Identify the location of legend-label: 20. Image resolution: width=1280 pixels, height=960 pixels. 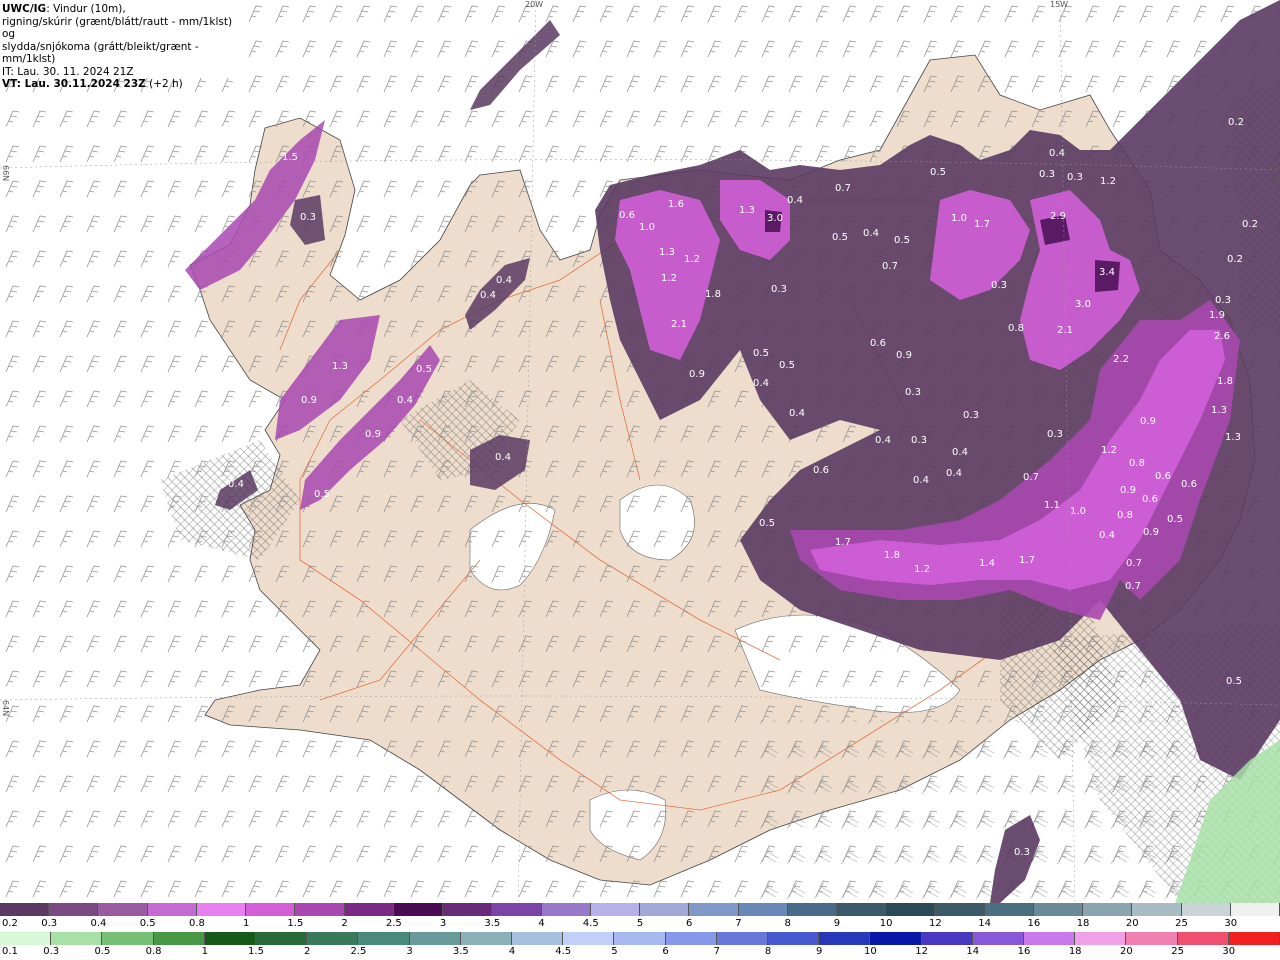
(1126, 951).